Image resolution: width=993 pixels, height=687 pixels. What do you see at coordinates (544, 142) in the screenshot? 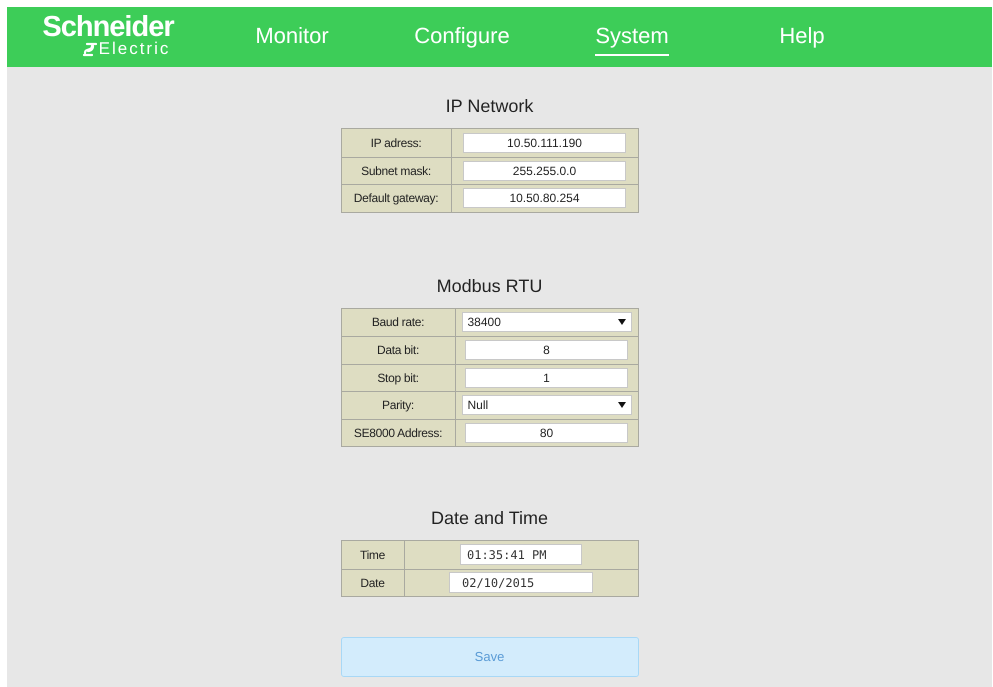
I see `input-field: 10.50.111.190` at bounding box center [544, 142].